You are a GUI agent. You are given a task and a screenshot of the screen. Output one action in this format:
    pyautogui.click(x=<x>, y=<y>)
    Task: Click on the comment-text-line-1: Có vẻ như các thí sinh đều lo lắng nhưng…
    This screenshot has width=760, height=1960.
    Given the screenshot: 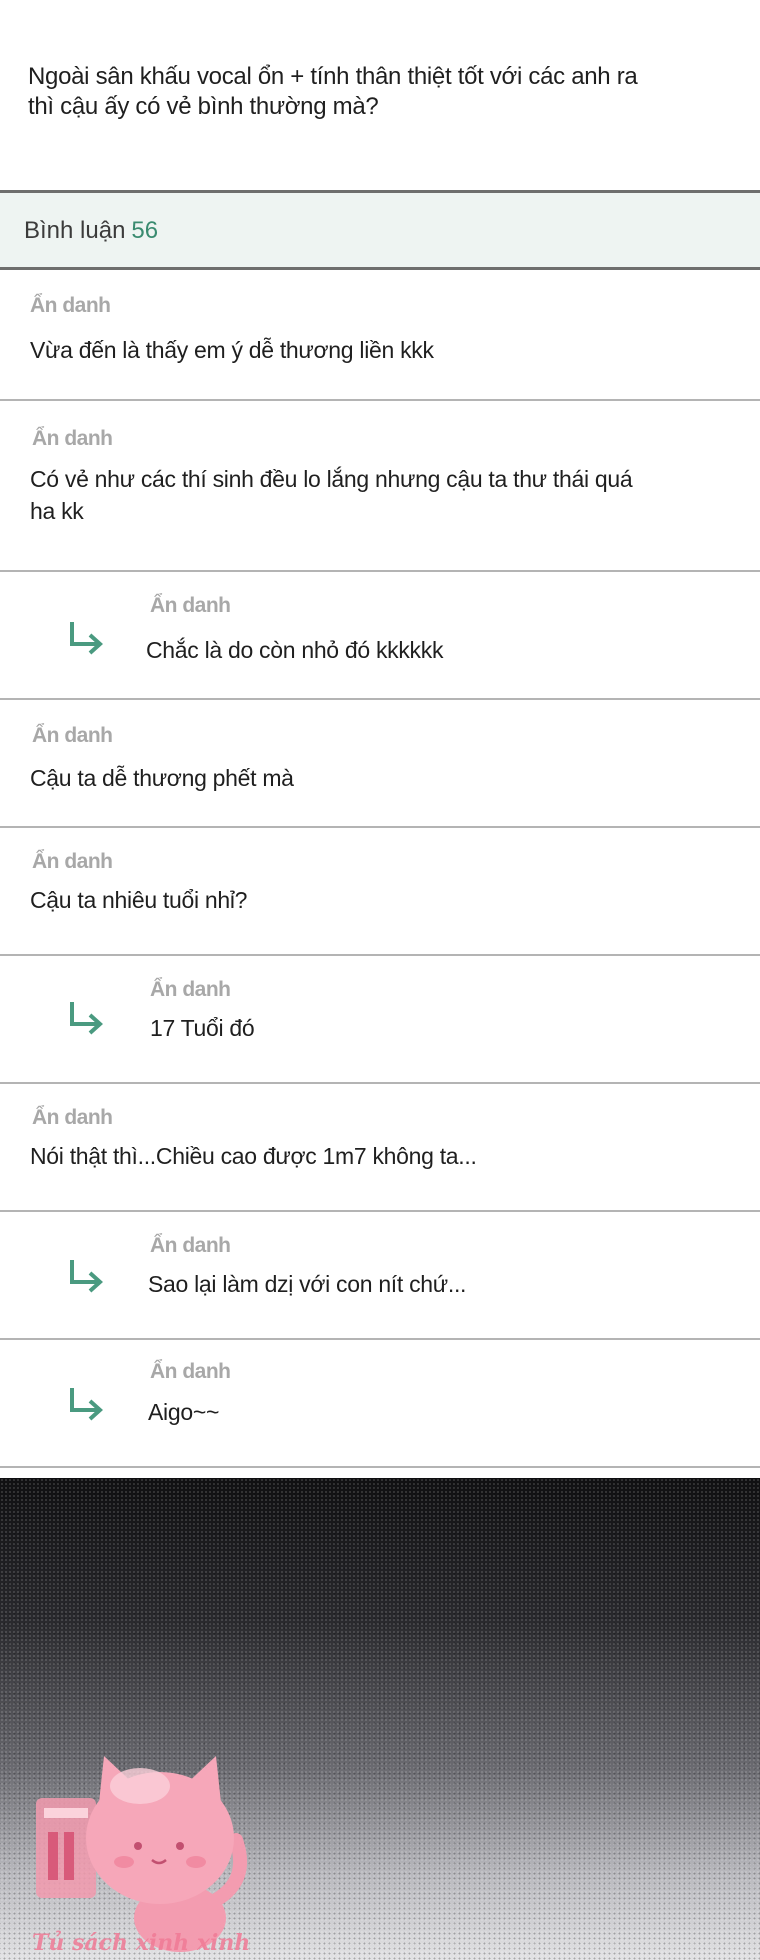 What is the action you would take?
    pyautogui.click(x=331, y=479)
    